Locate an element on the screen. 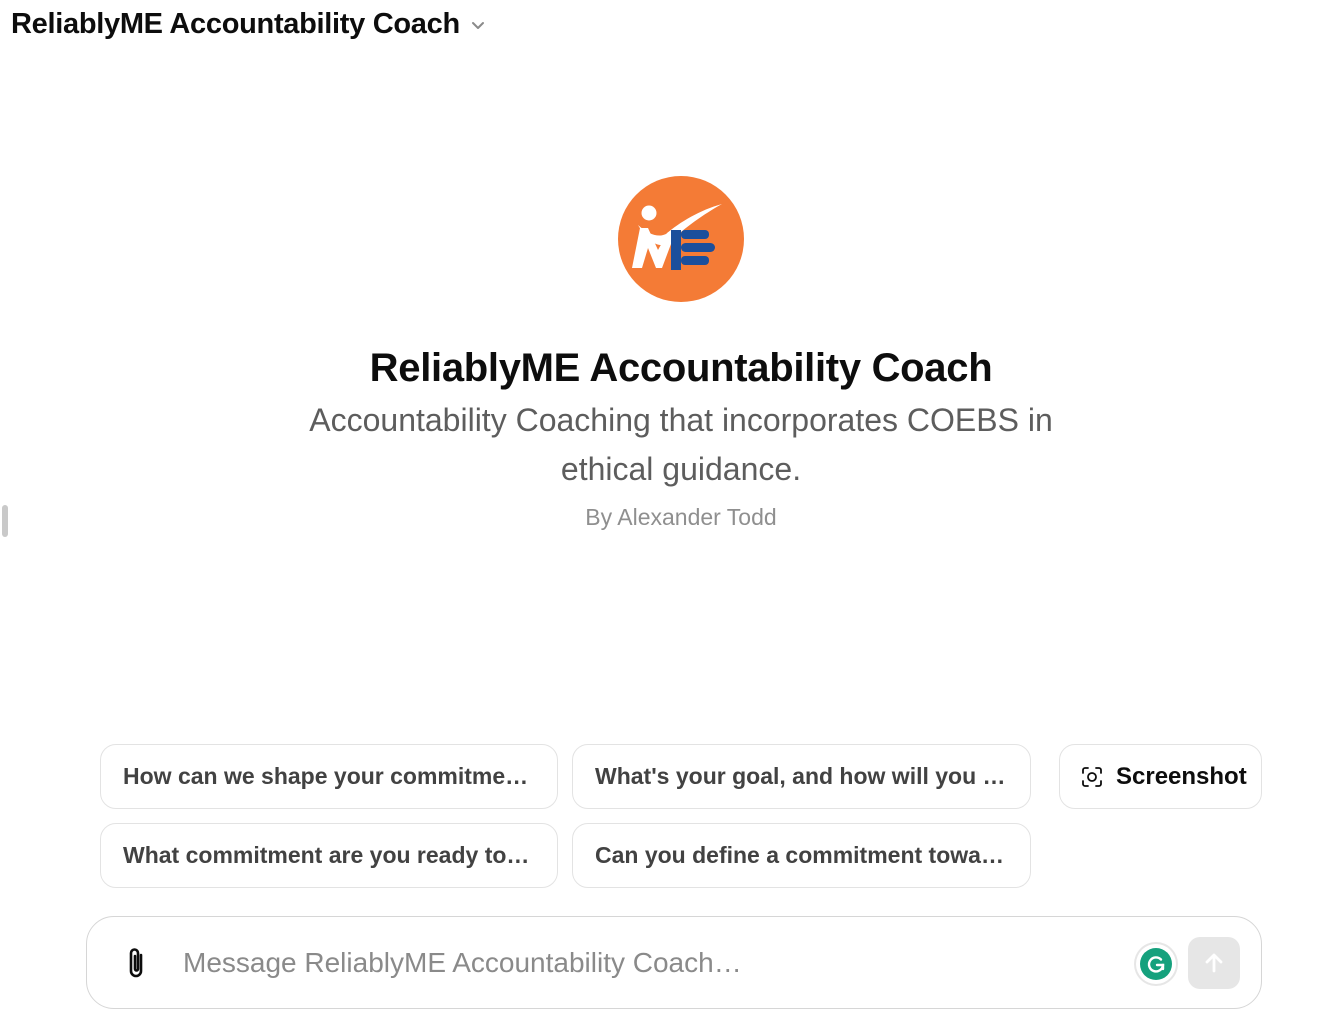  chevron-down-icon is located at coordinates (477, 25).